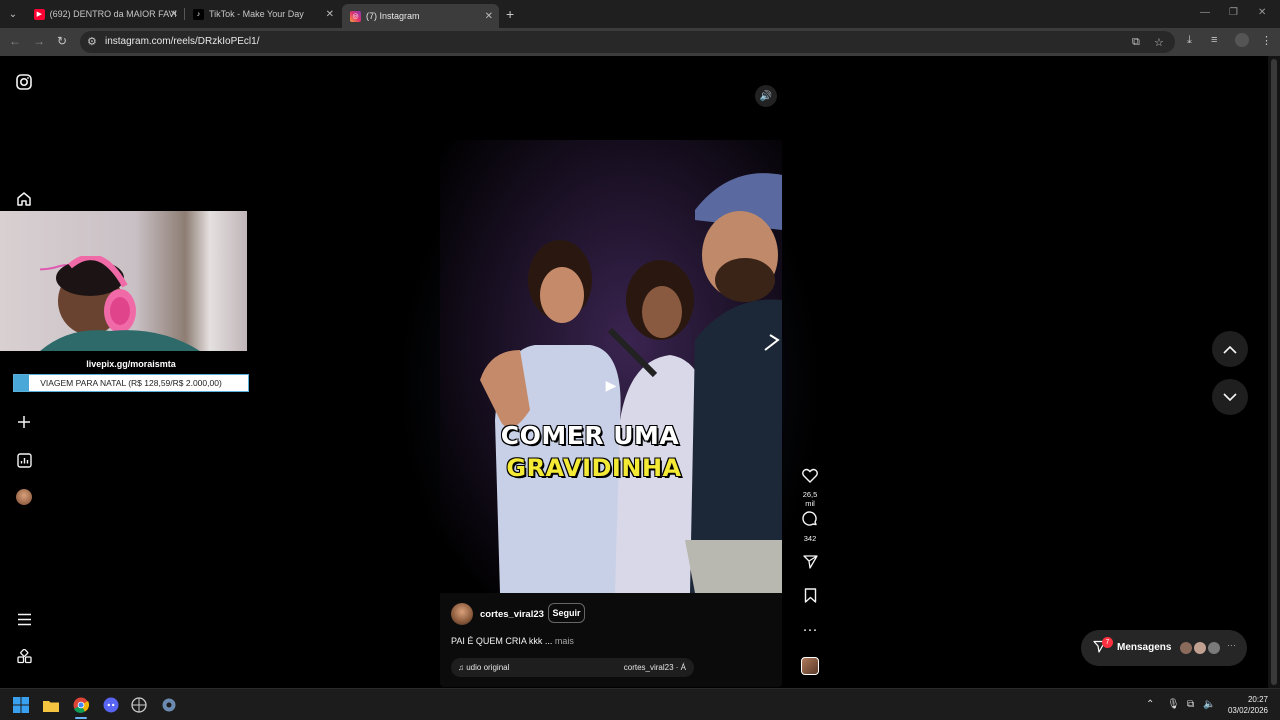  I want to click on windows-taskbar: ⌃ 🎙 ⧉ 🔈 20:27 03/02/2026, so click(640, 704).